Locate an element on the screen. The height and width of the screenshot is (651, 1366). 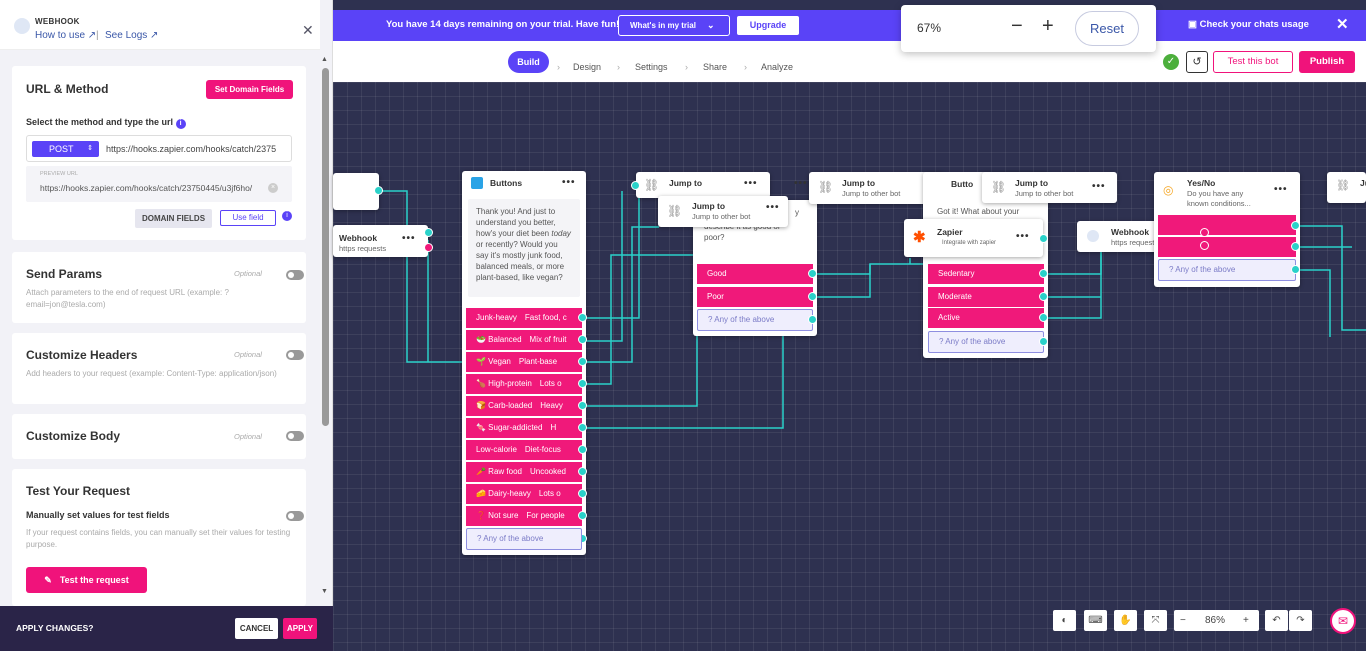
option-label: Low-calorie is located at coordinates (496, 449).